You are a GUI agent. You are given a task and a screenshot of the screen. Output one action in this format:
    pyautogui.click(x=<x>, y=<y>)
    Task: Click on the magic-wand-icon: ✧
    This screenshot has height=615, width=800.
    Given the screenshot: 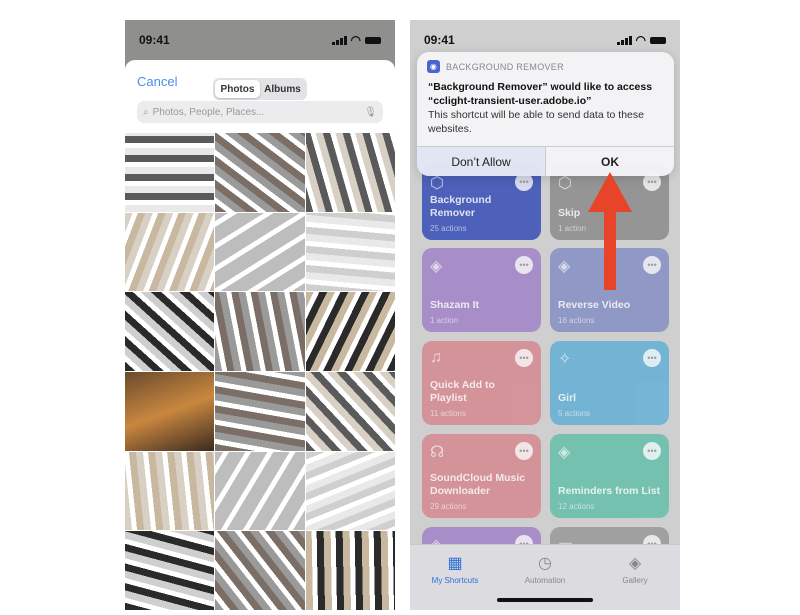 What is the action you would take?
    pyautogui.click(x=565, y=359)
    